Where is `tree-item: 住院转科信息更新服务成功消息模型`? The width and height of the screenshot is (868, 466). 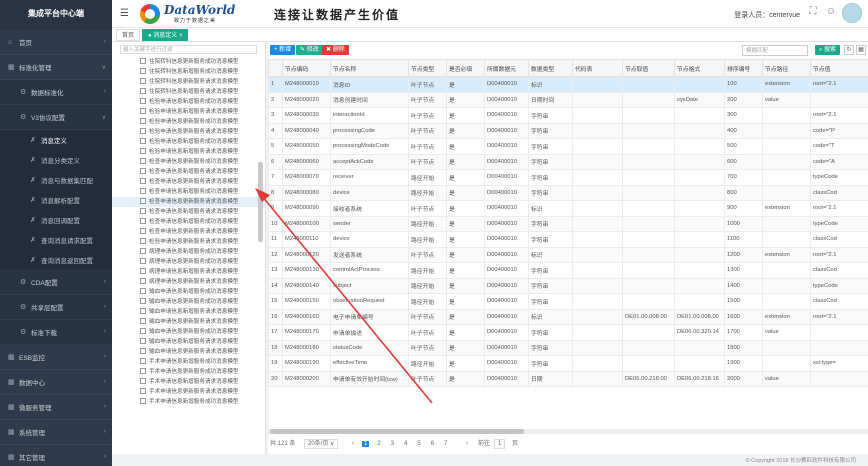
tree-item: 住院转科信息更新服务成功消息模型 is located at coordinates (188, 62).